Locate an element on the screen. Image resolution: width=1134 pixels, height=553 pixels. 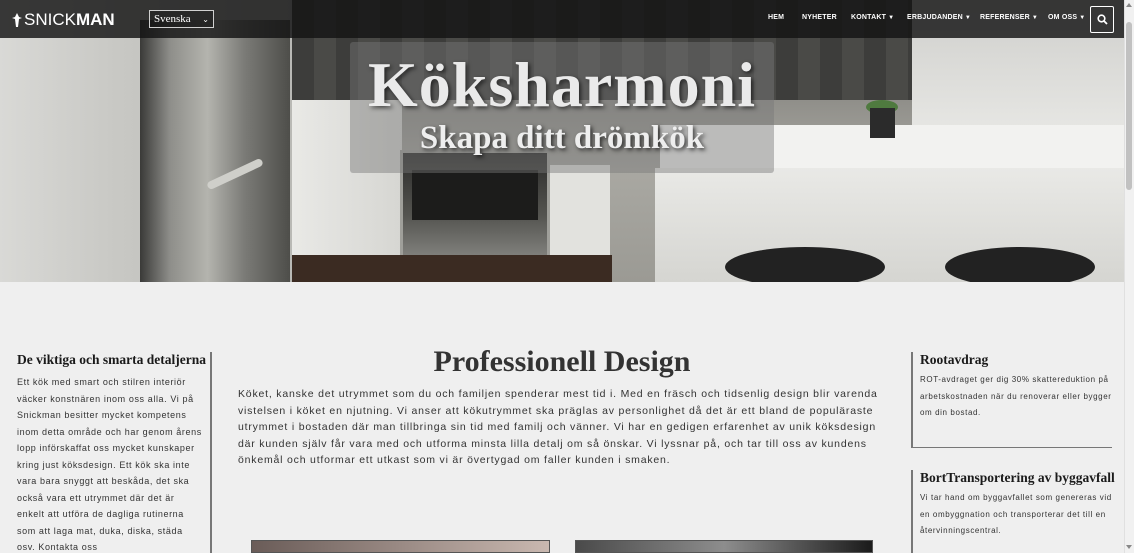
language-select: Svenska ⌄ is located at coordinates (181, 19).